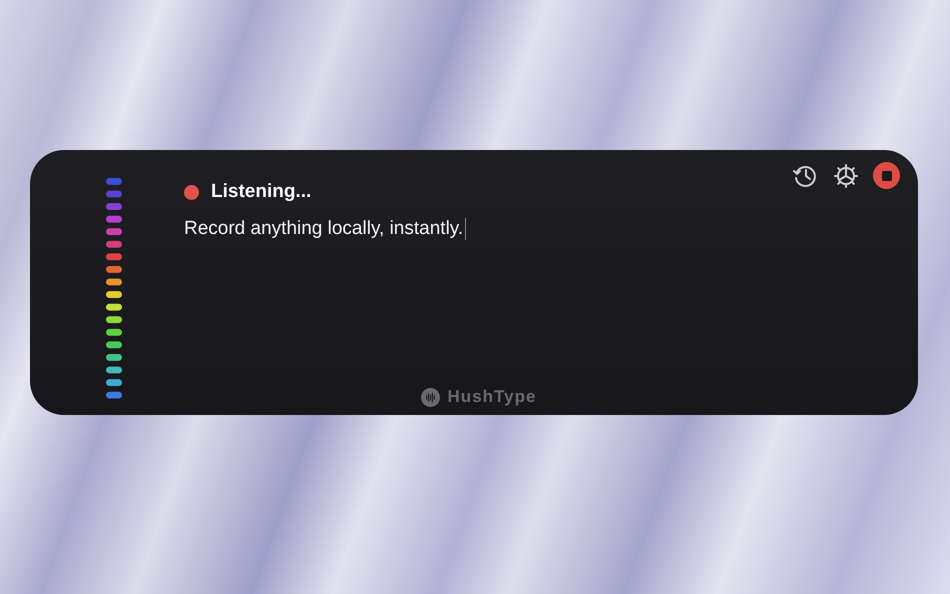 The width and height of the screenshot is (950, 594). What do you see at coordinates (430, 397) in the screenshot?
I see `waveform-logo-icon` at bounding box center [430, 397].